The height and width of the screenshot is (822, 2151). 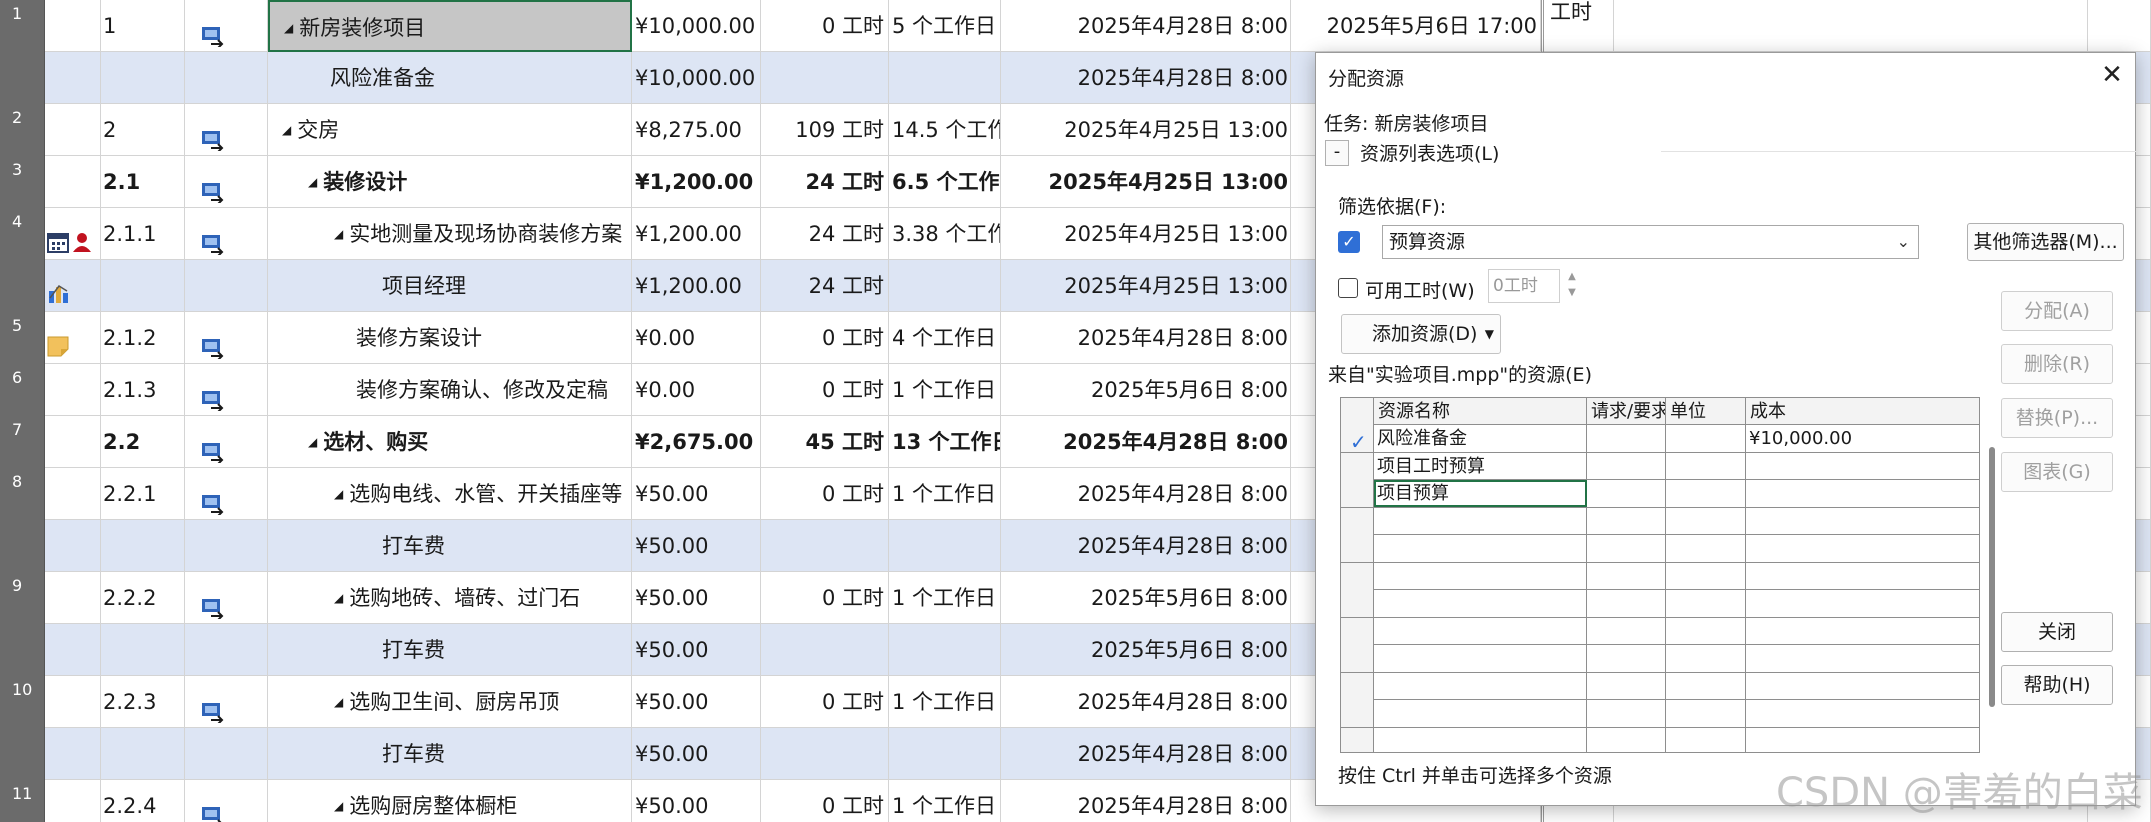 I want to click on wbs-cell: 2.2.4, so click(x=143, y=801).